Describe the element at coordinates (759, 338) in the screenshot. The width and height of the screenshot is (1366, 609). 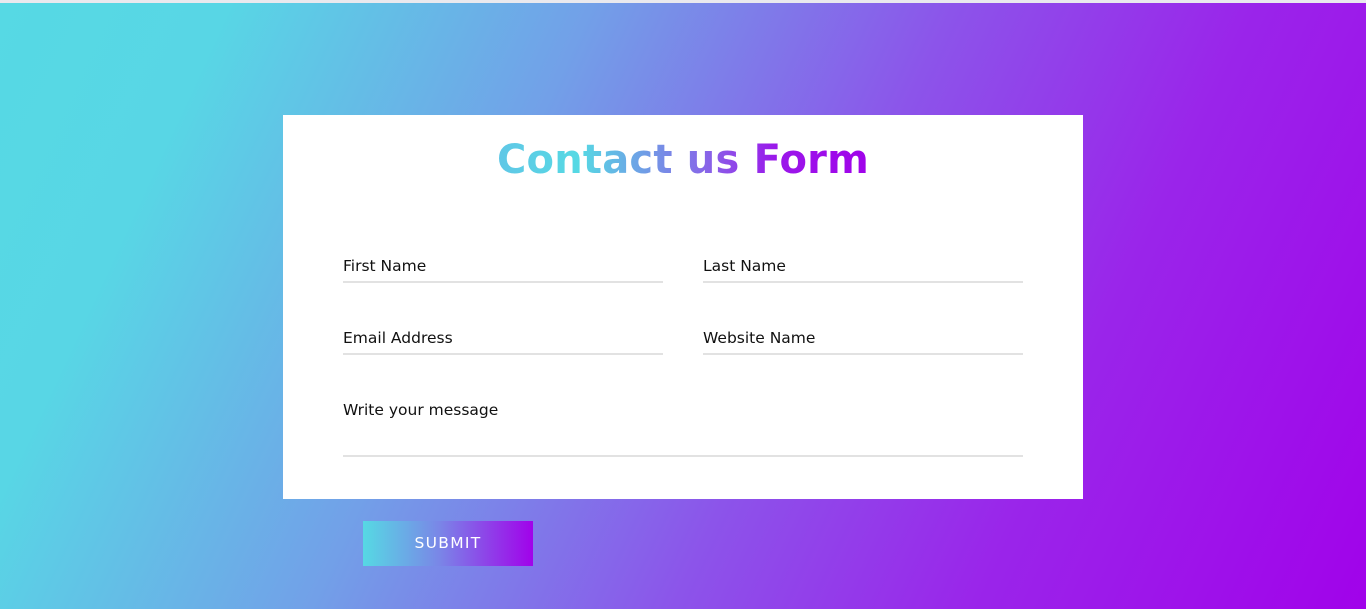
I see `website-name-label: Website Name` at that location.